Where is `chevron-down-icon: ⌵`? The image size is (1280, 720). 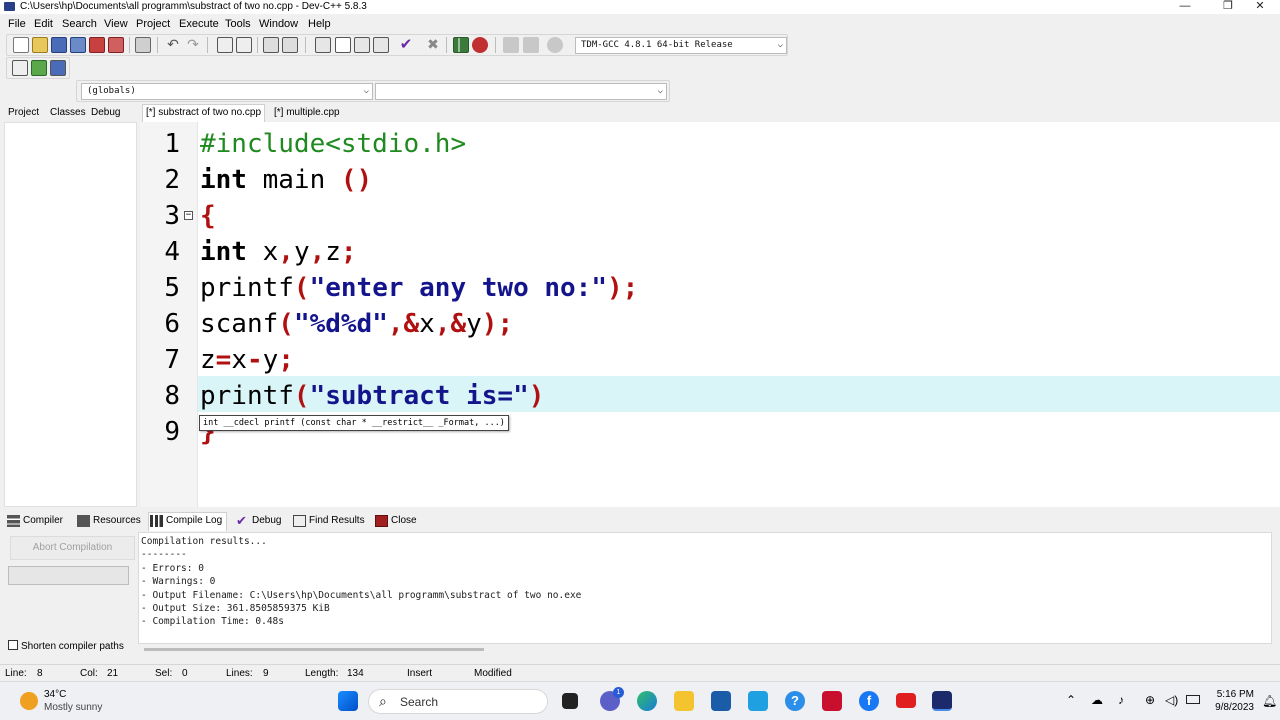
chevron-down-icon: ⌵ is located at coordinates (660, 91).